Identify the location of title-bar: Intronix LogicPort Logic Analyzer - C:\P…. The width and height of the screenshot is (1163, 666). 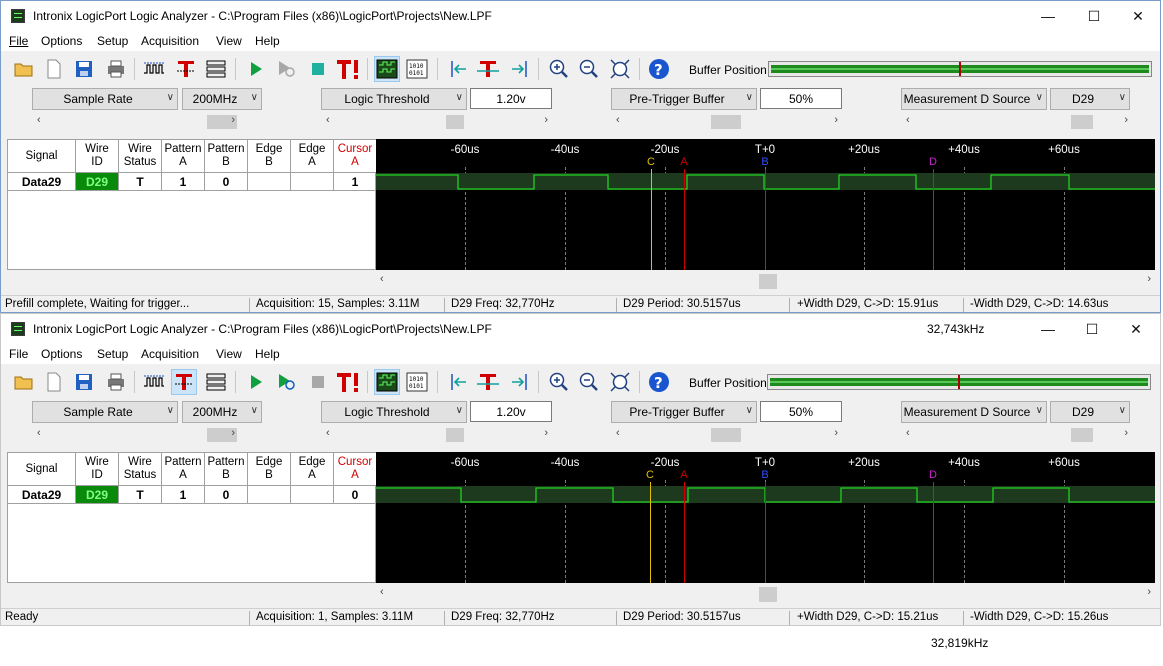
(580, 329).